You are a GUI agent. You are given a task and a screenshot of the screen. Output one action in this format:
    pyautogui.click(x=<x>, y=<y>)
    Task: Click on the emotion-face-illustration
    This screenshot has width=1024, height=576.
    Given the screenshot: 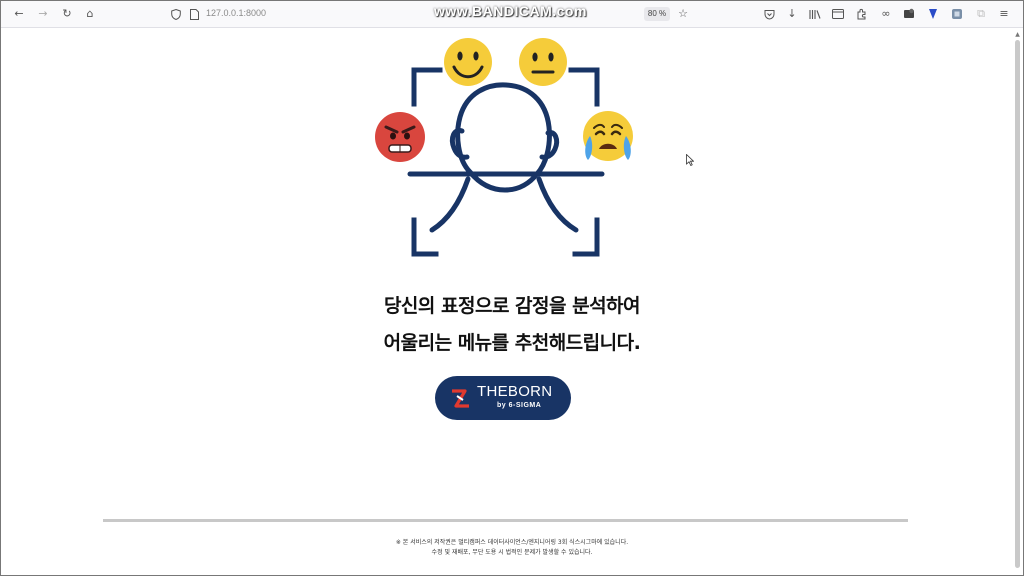 What is the action you would take?
    pyautogui.click(x=505, y=147)
    